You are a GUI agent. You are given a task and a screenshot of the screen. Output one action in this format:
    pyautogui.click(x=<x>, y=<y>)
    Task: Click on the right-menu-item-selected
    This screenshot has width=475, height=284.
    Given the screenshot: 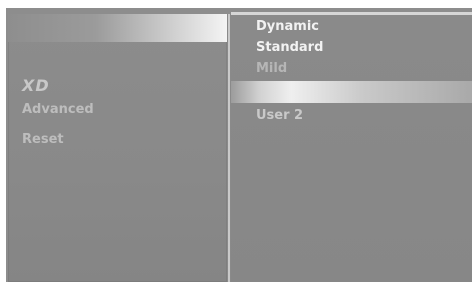 What is the action you would take?
    pyautogui.click(x=351, y=92)
    